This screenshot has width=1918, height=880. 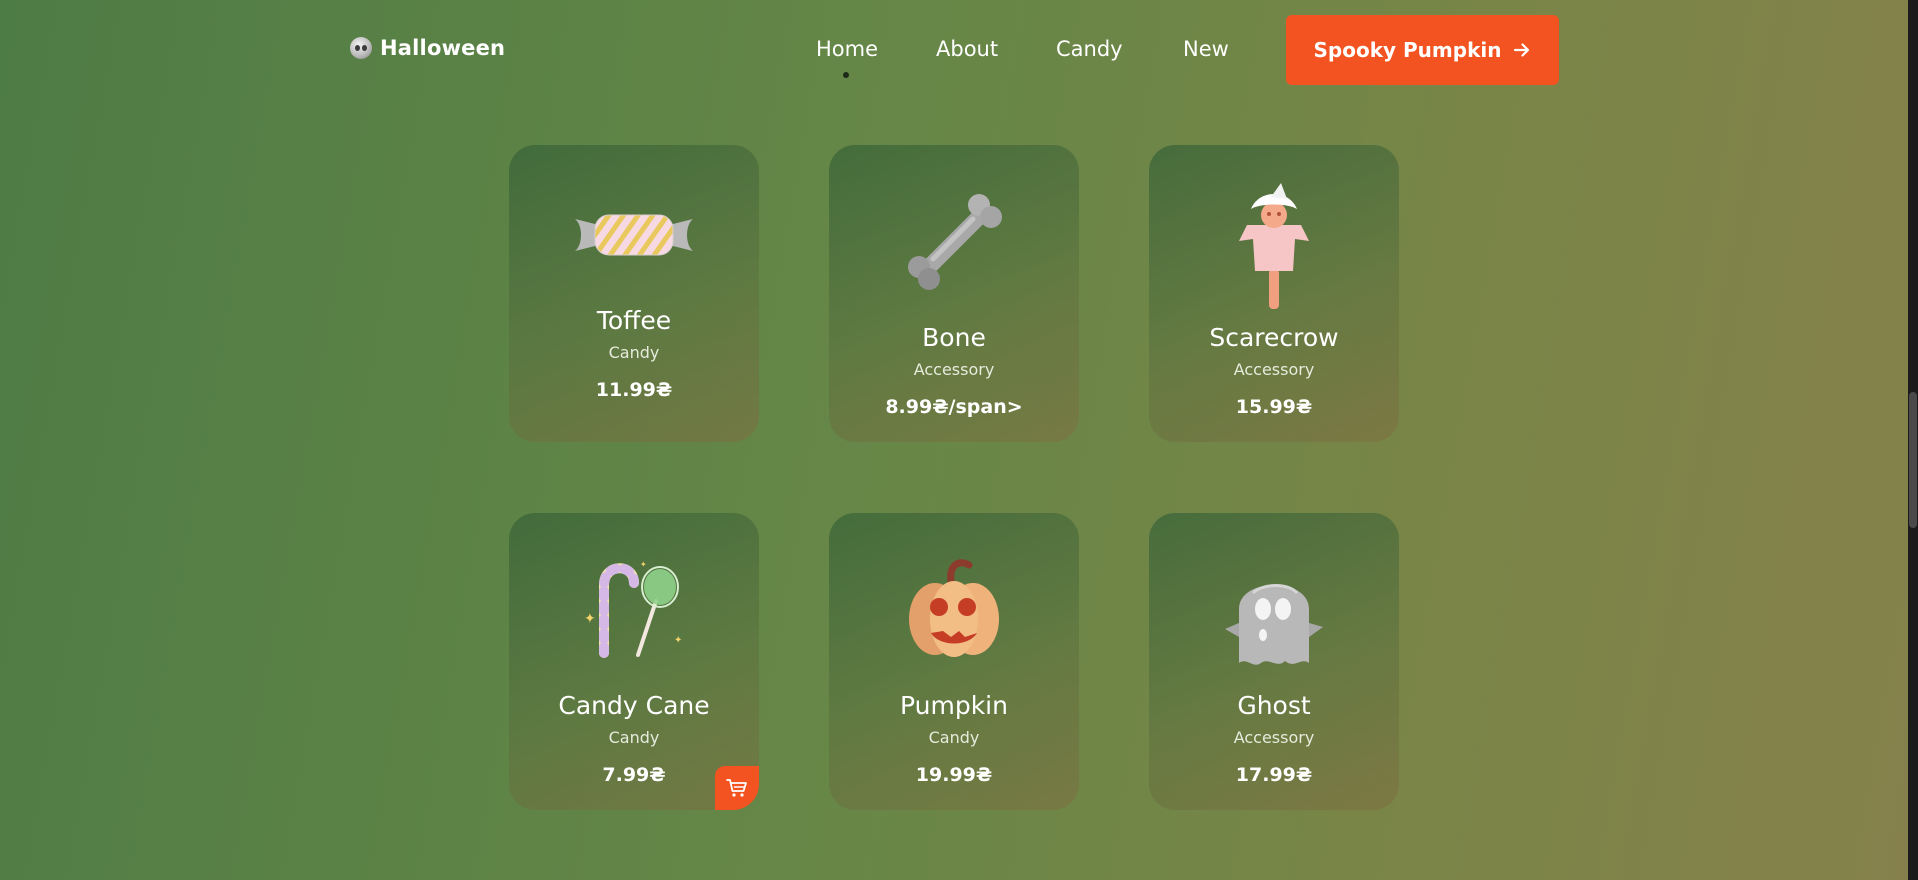 I want to click on product-name: Scarecrow, so click(x=1274, y=337).